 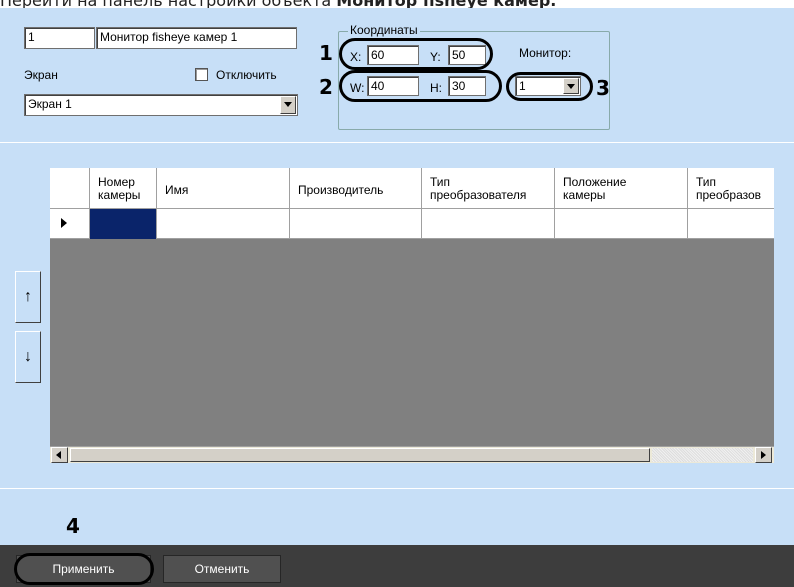 What do you see at coordinates (161, 105) in the screenshot?
I see `screen-select: Экран 1` at bounding box center [161, 105].